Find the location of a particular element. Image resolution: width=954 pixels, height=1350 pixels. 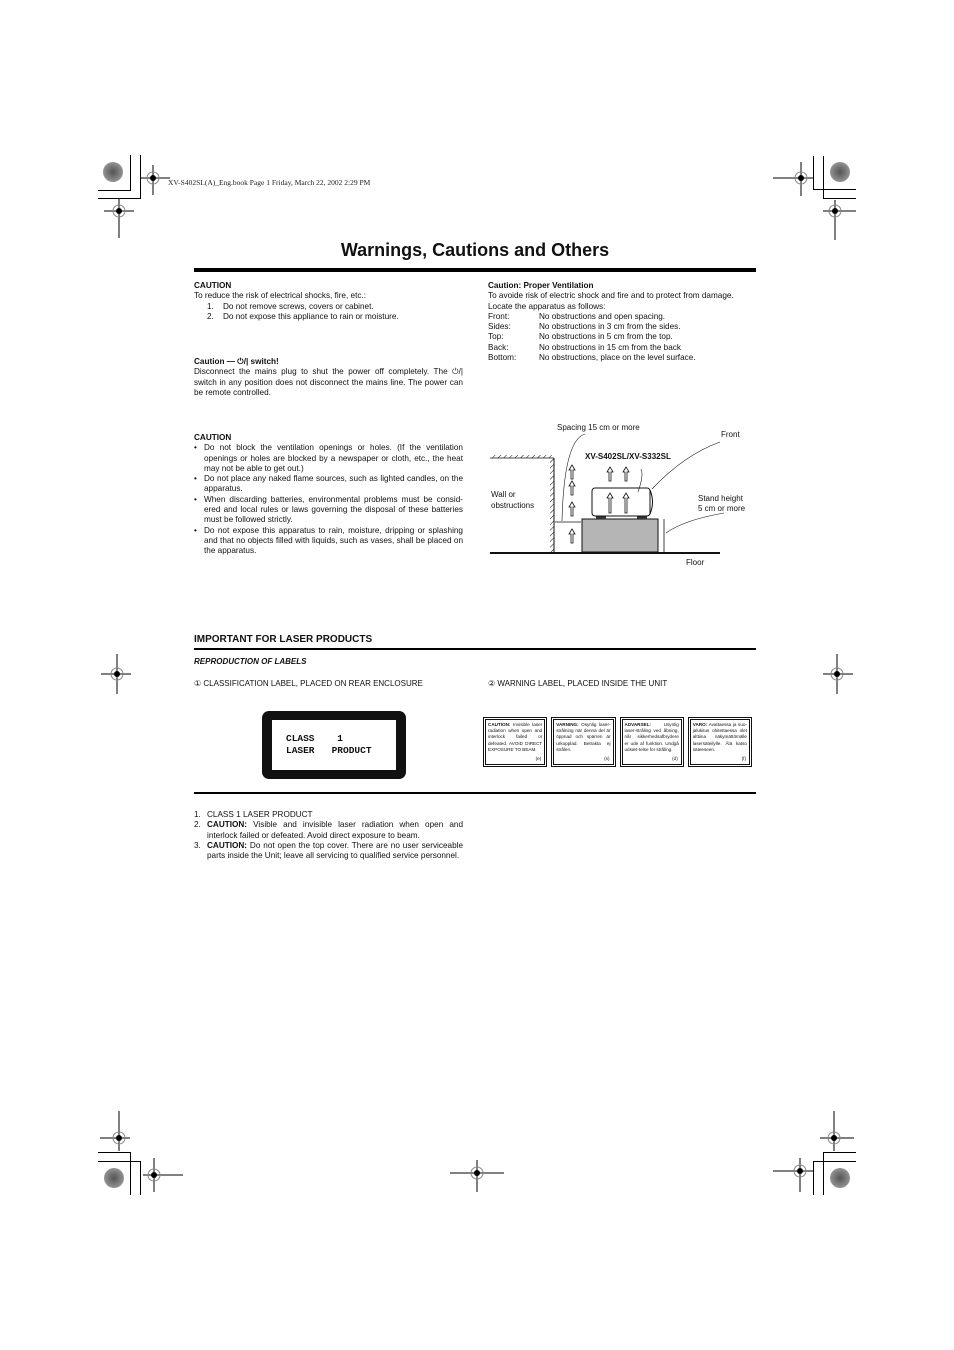

warning-label-caption: ② WARNING LABEL, PLACED INSIDE THE UNIT is located at coordinates (578, 683).